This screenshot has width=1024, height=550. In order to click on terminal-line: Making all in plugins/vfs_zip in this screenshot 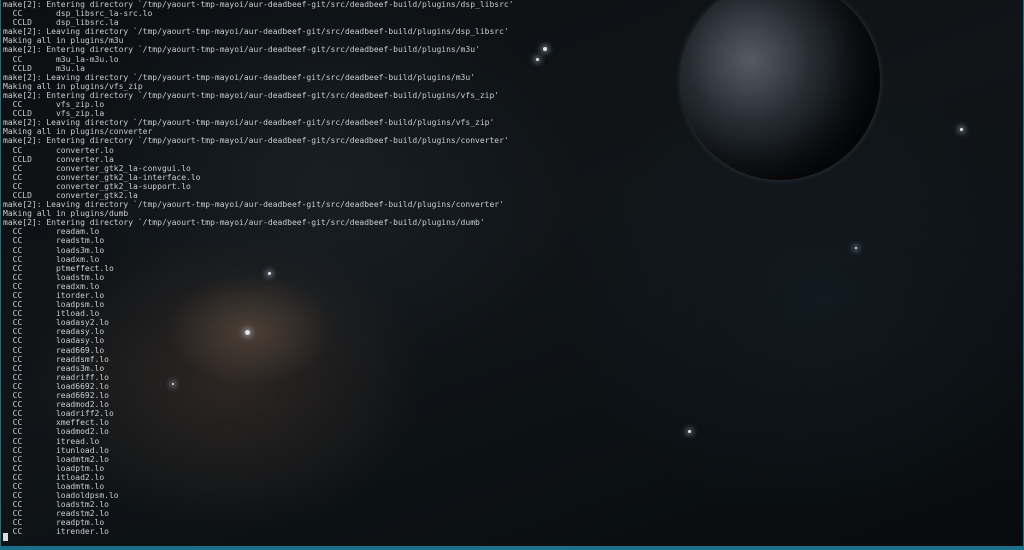, I will do `click(73, 86)`.